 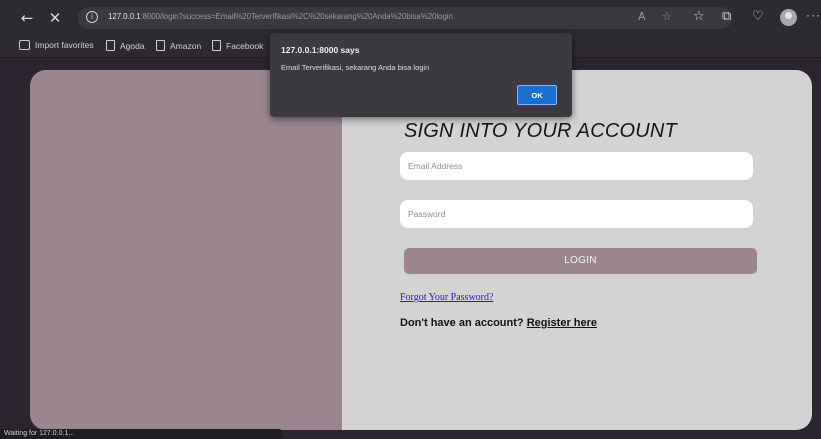 What do you see at coordinates (27, 18) in the screenshot?
I see `back-arrow-icon: ←` at bounding box center [27, 18].